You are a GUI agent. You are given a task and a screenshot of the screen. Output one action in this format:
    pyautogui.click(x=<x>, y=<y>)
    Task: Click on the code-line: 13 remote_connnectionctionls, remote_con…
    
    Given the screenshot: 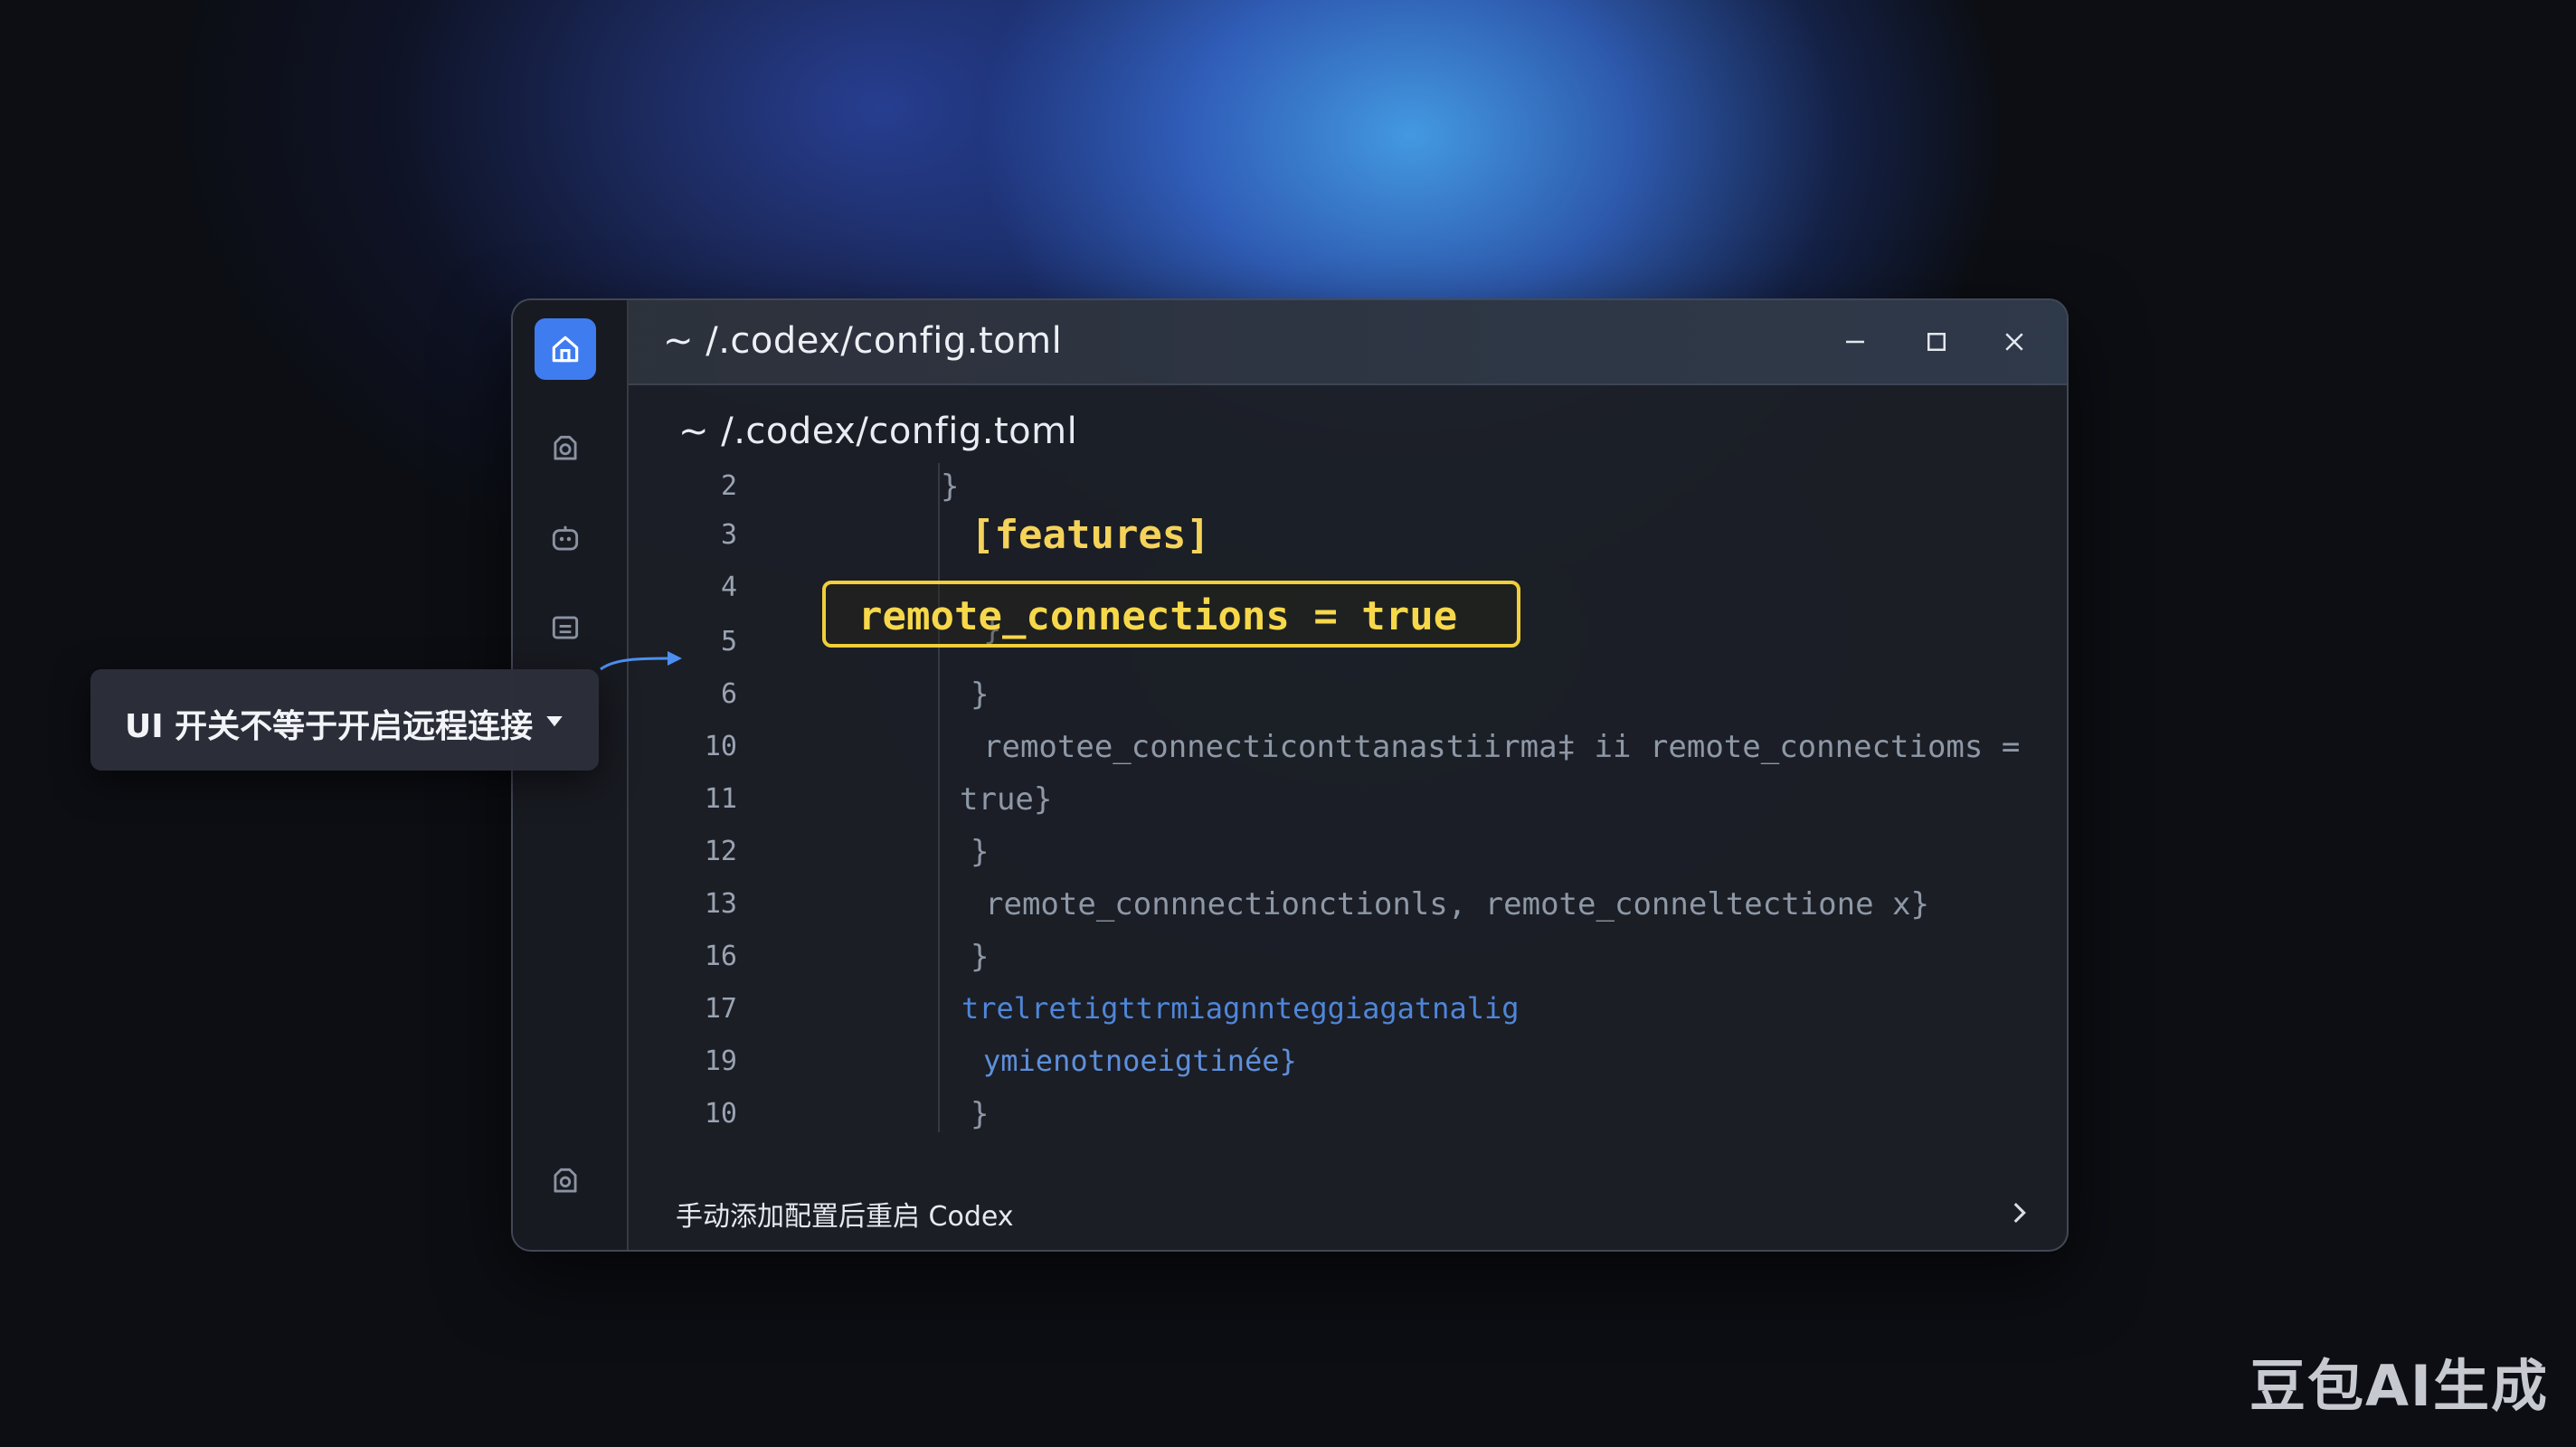 What is the action you would take?
    pyautogui.click(x=1343, y=903)
    